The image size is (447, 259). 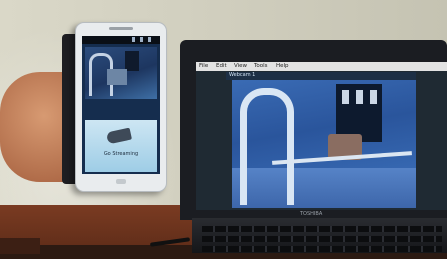 What do you see at coordinates (149, 39) in the screenshot?
I see `battery-icon` at bounding box center [149, 39].